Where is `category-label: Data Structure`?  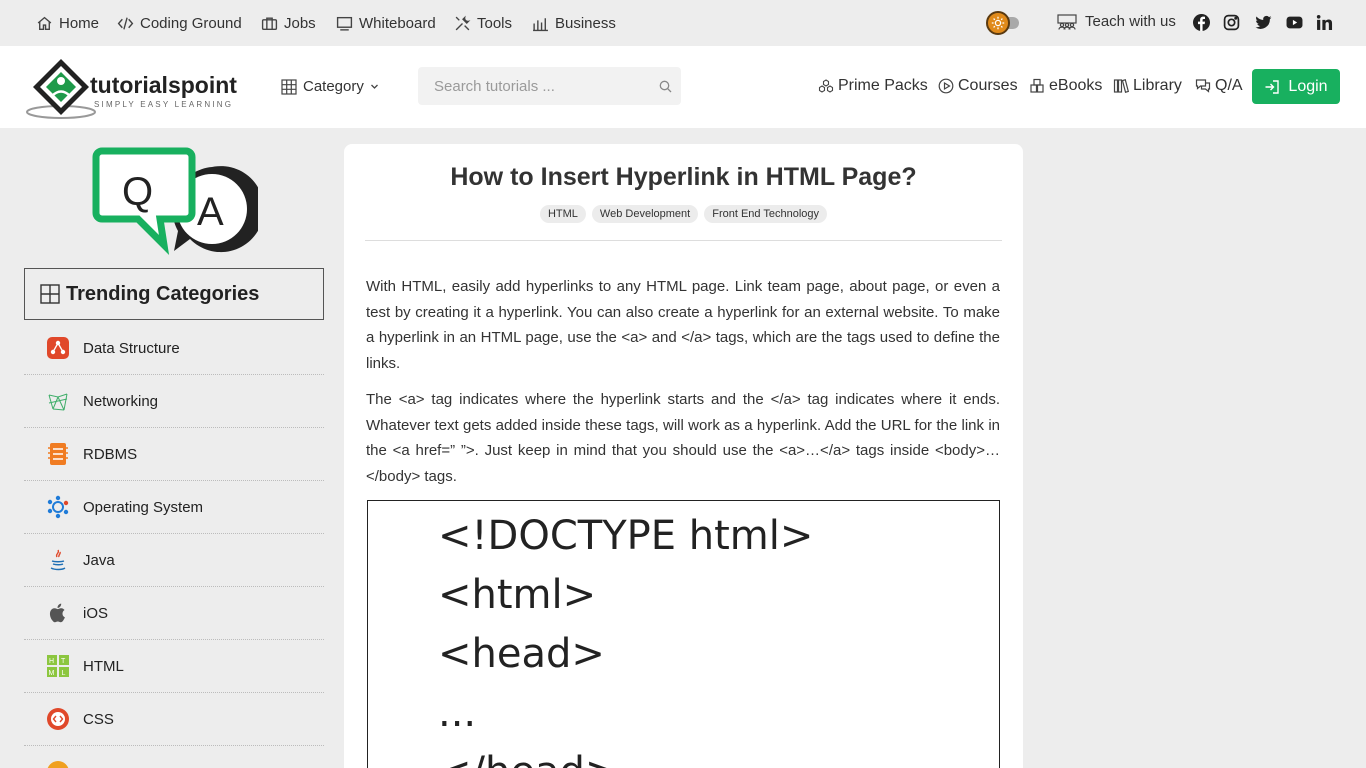
category-label: Data Structure is located at coordinates (131, 348).